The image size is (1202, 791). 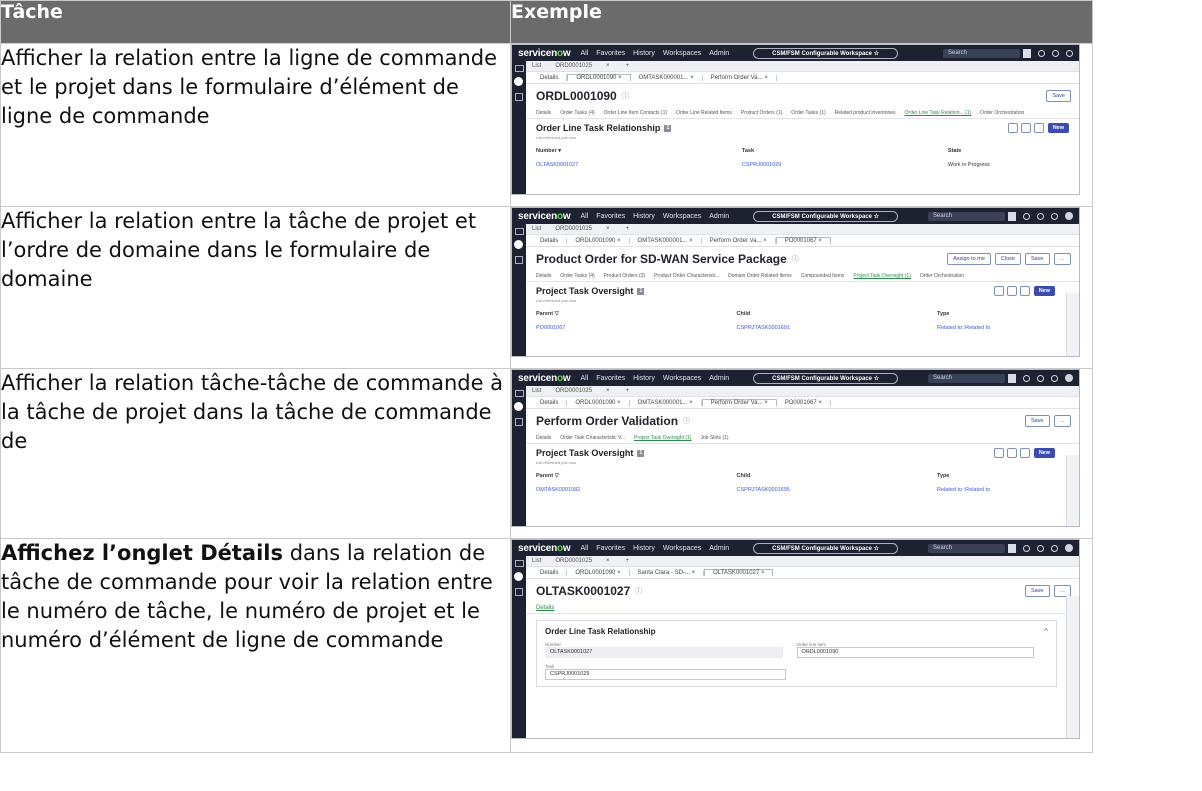 I want to click on column-header: Type, so click(x=996, y=314).